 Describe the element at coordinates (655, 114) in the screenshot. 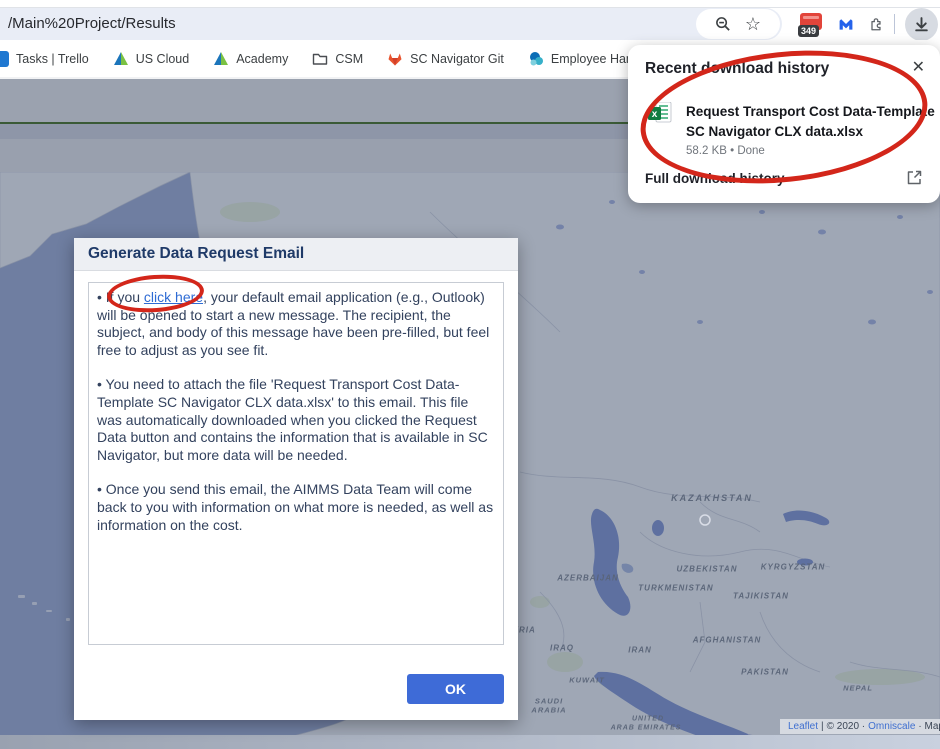

I see `svg-text: x` at that location.